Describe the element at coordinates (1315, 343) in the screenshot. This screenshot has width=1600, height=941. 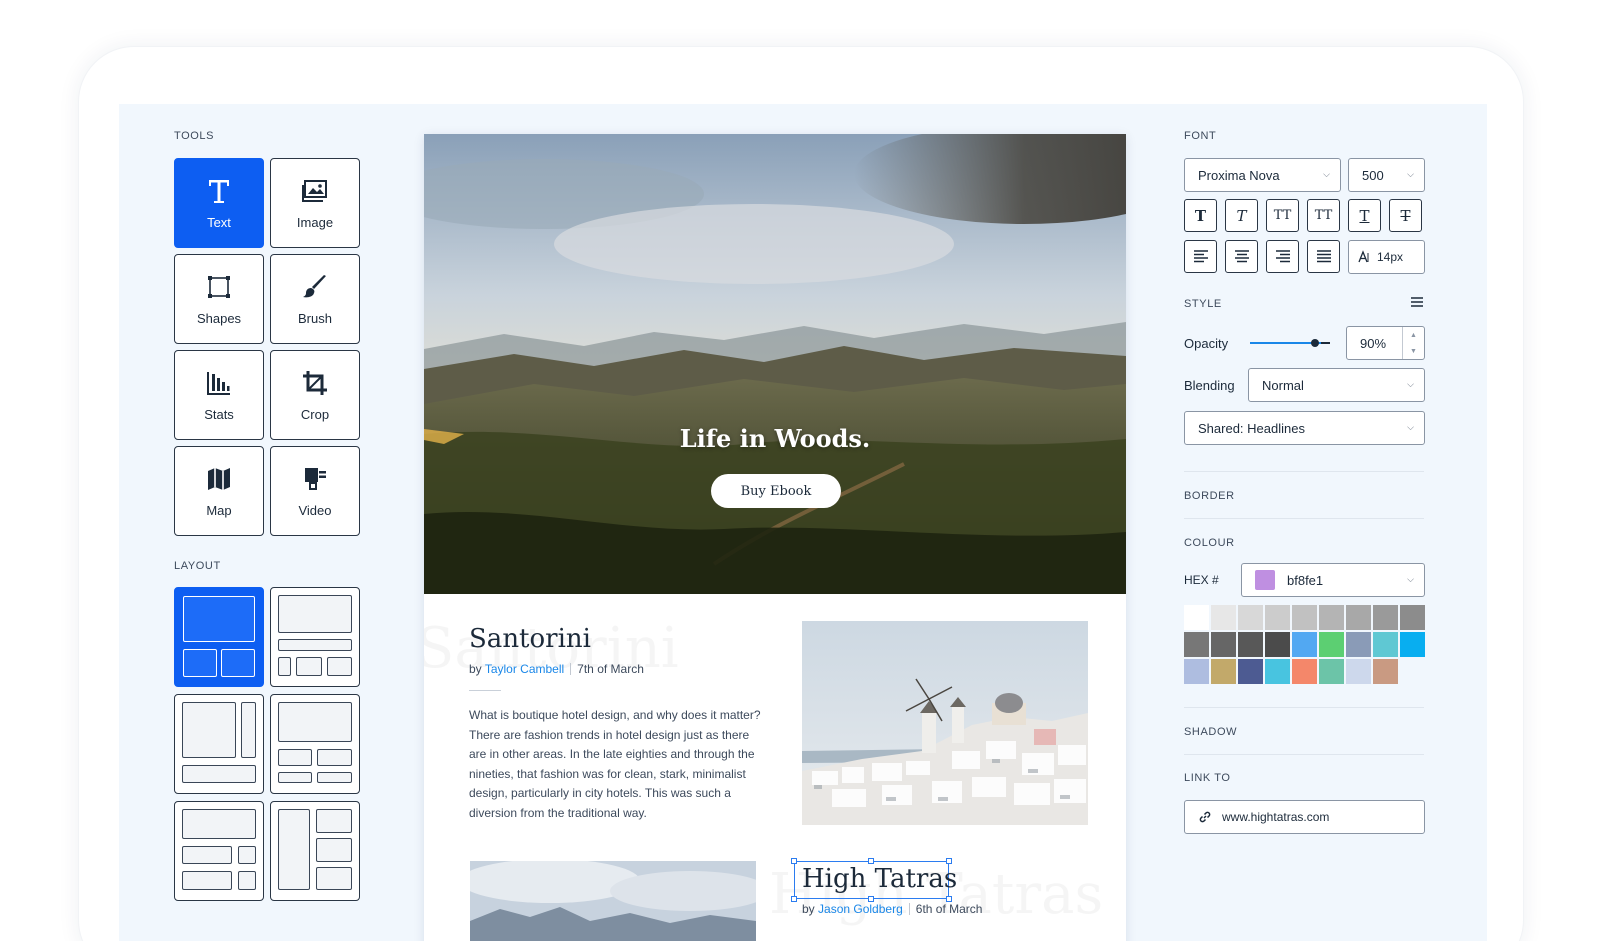
I see `opacity-slider-thumb` at that location.